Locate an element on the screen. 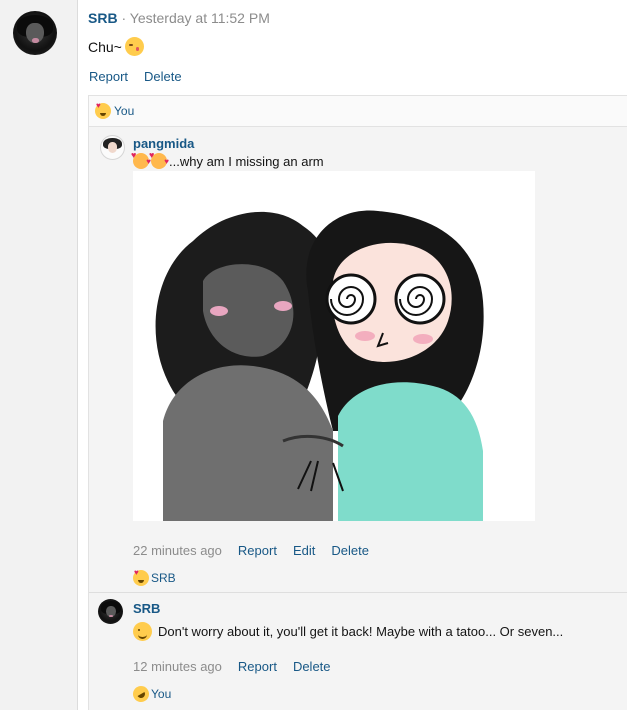  post-header: SRB · Yesterday at 11:52 PM is located at coordinates (179, 18).